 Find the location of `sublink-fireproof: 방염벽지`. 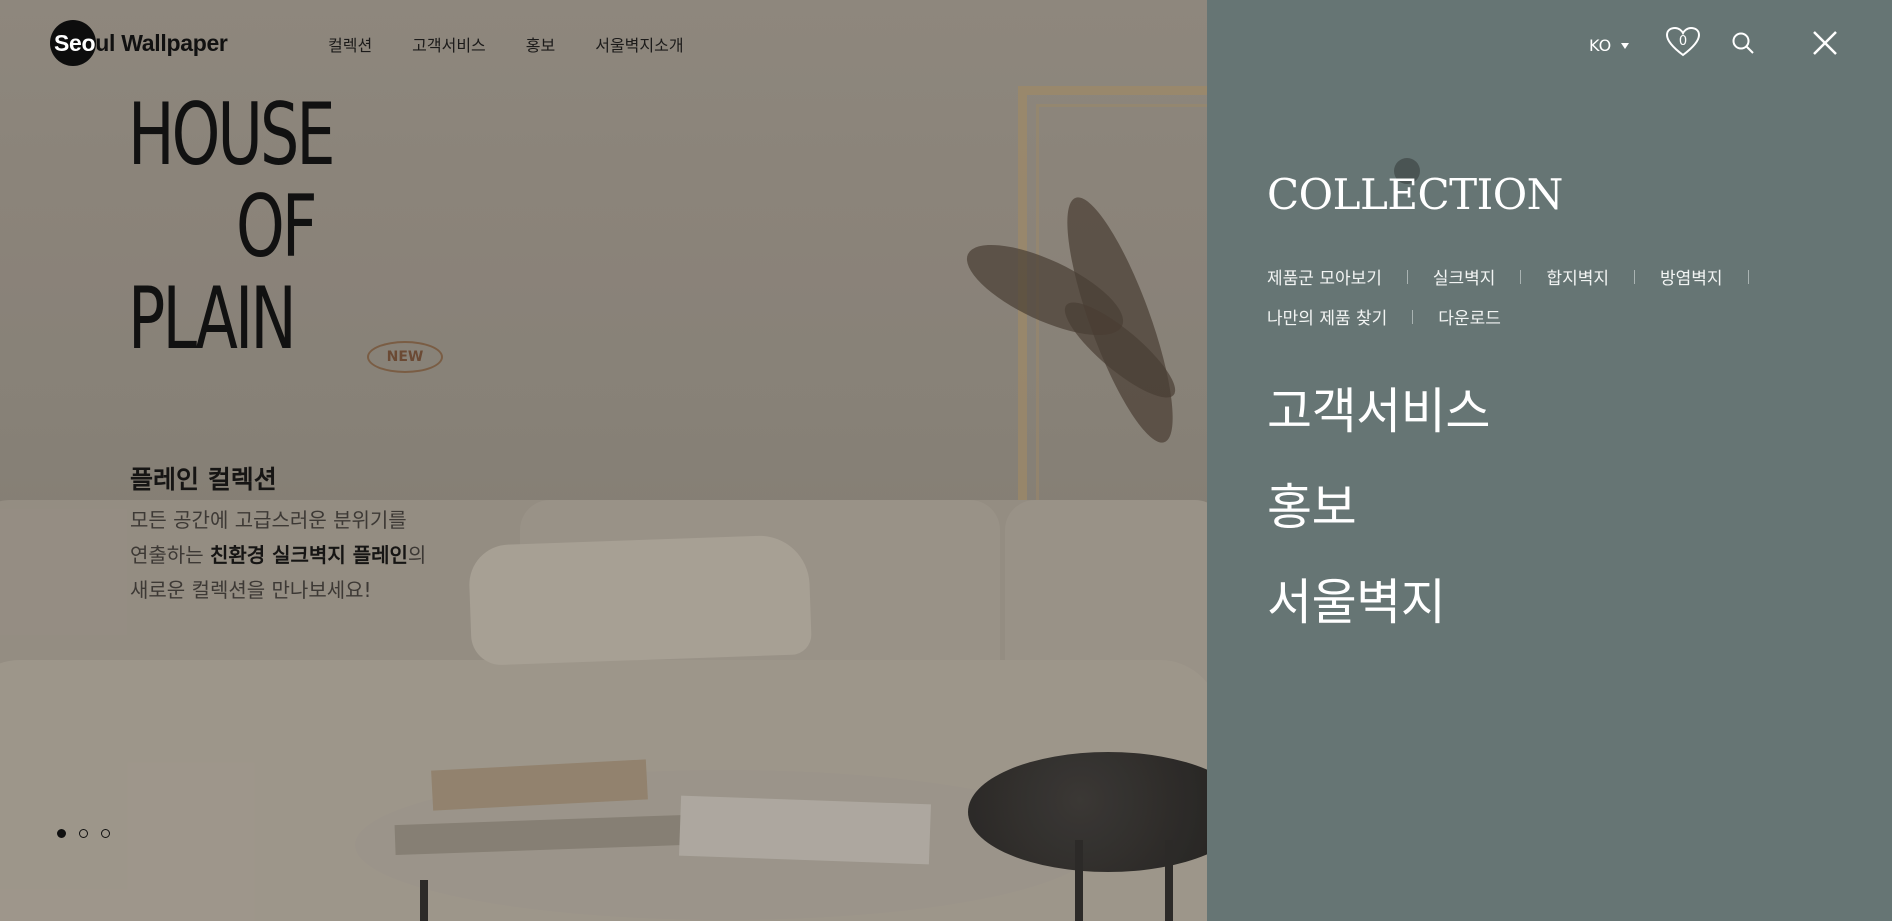

sublink-fireproof: 방염벽지 is located at coordinates (1691, 276).